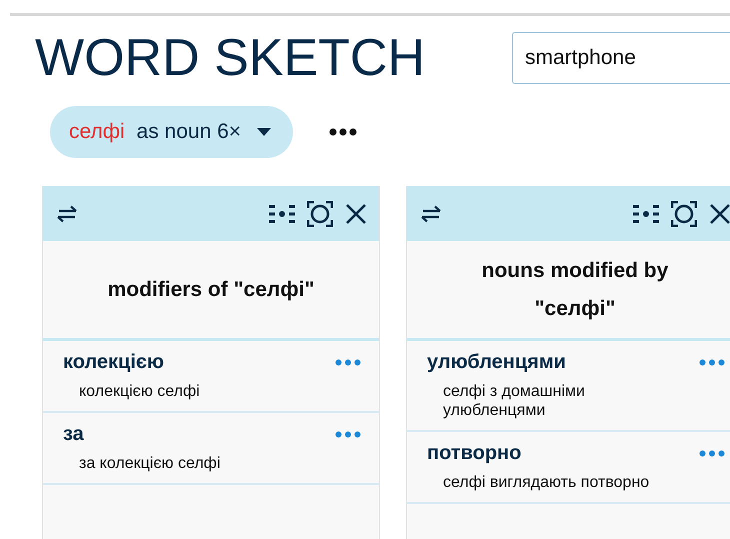  What do you see at coordinates (621, 58) in the screenshot?
I see `search-field: smartphone` at bounding box center [621, 58].